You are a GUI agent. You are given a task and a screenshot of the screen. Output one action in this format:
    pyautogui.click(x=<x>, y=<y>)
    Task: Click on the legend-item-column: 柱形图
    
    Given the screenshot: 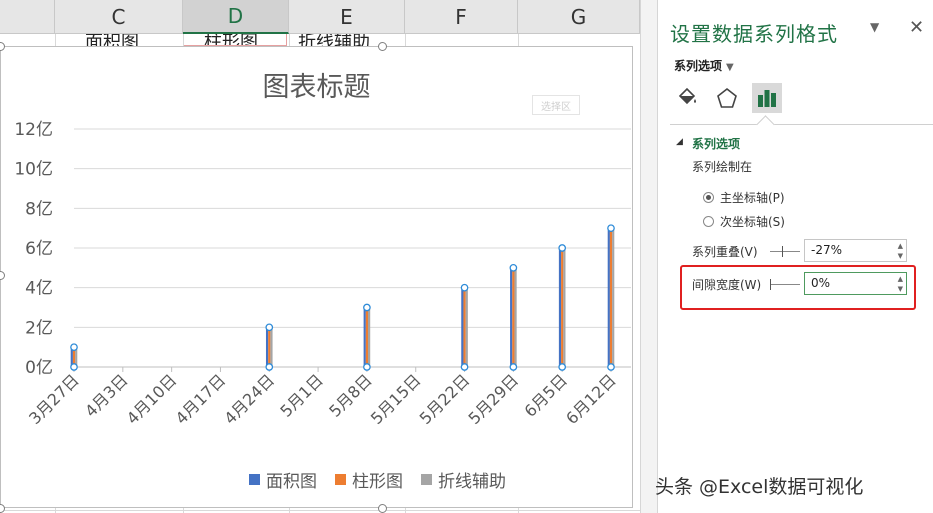 What is the action you would take?
    pyautogui.click(x=369, y=479)
    